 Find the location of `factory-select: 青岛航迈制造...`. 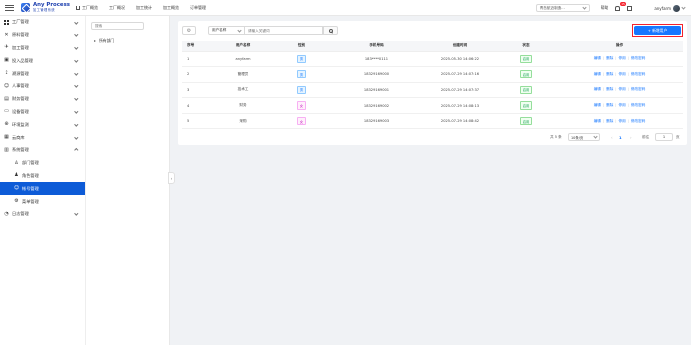

factory-select: 青岛航迈制造... is located at coordinates (562, 8).